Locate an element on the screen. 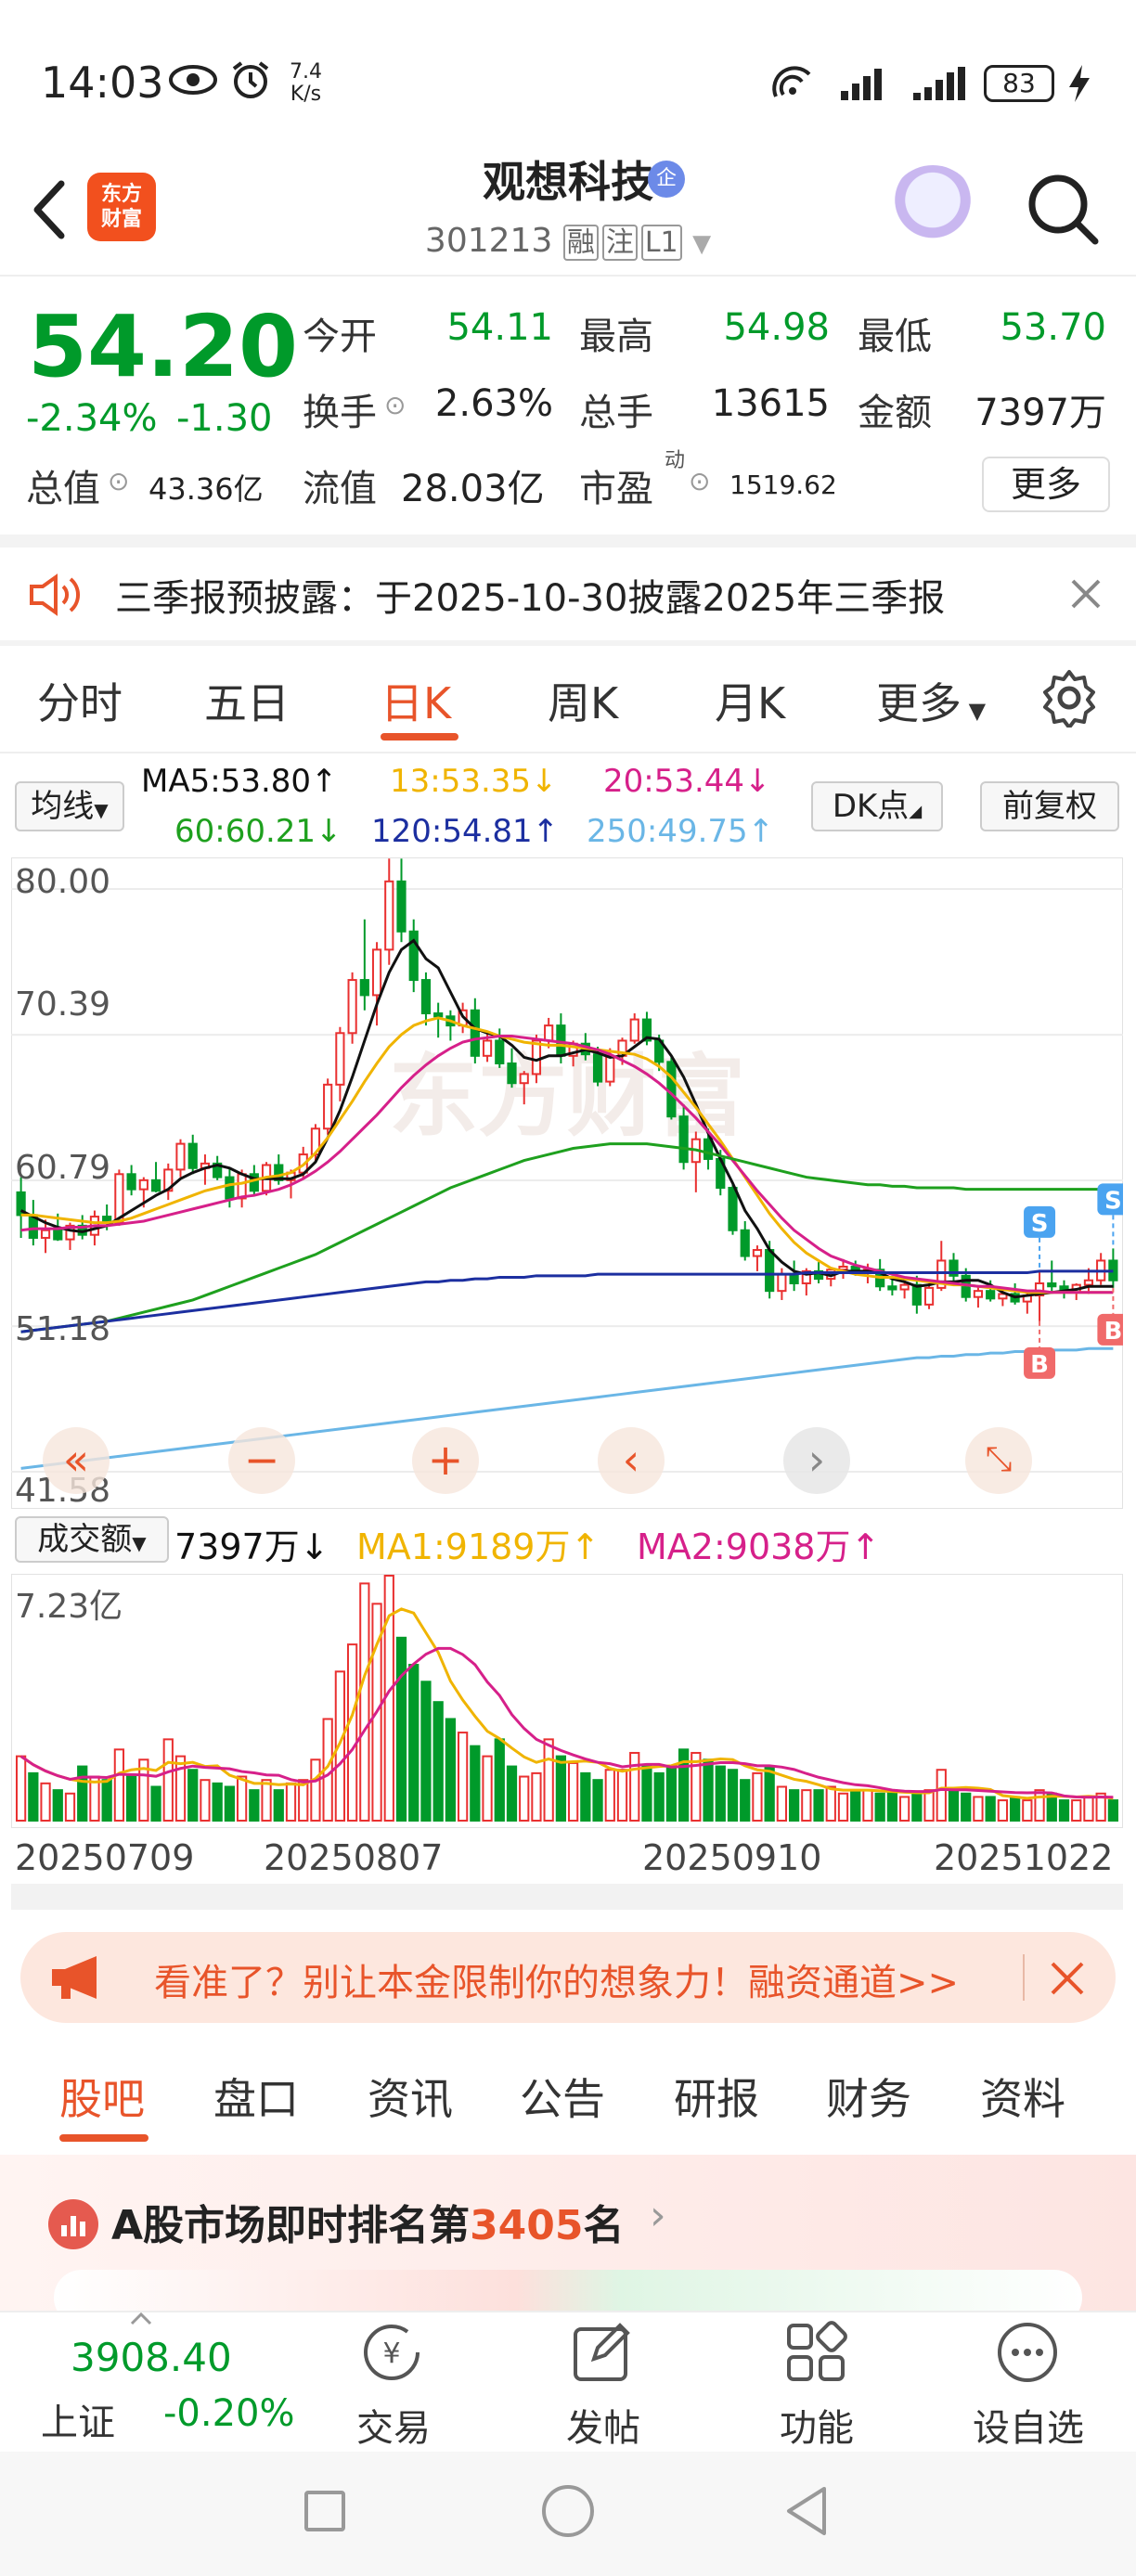 The height and width of the screenshot is (2576, 1136). chart-footer is located at coordinates (567, 1897).